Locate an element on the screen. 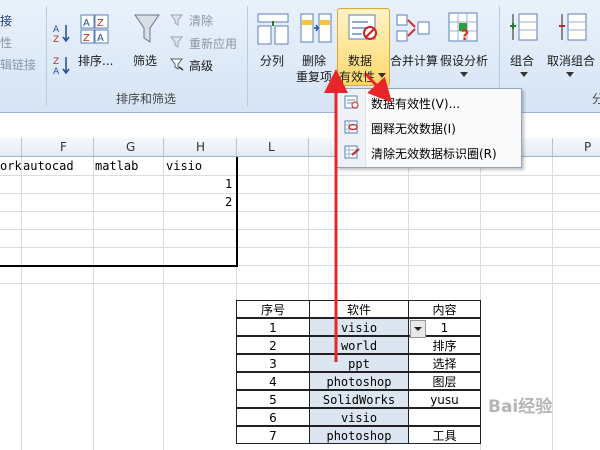 The height and width of the screenshot is (450, 600). table-header: 软件 is located at coordinates (359, 309).